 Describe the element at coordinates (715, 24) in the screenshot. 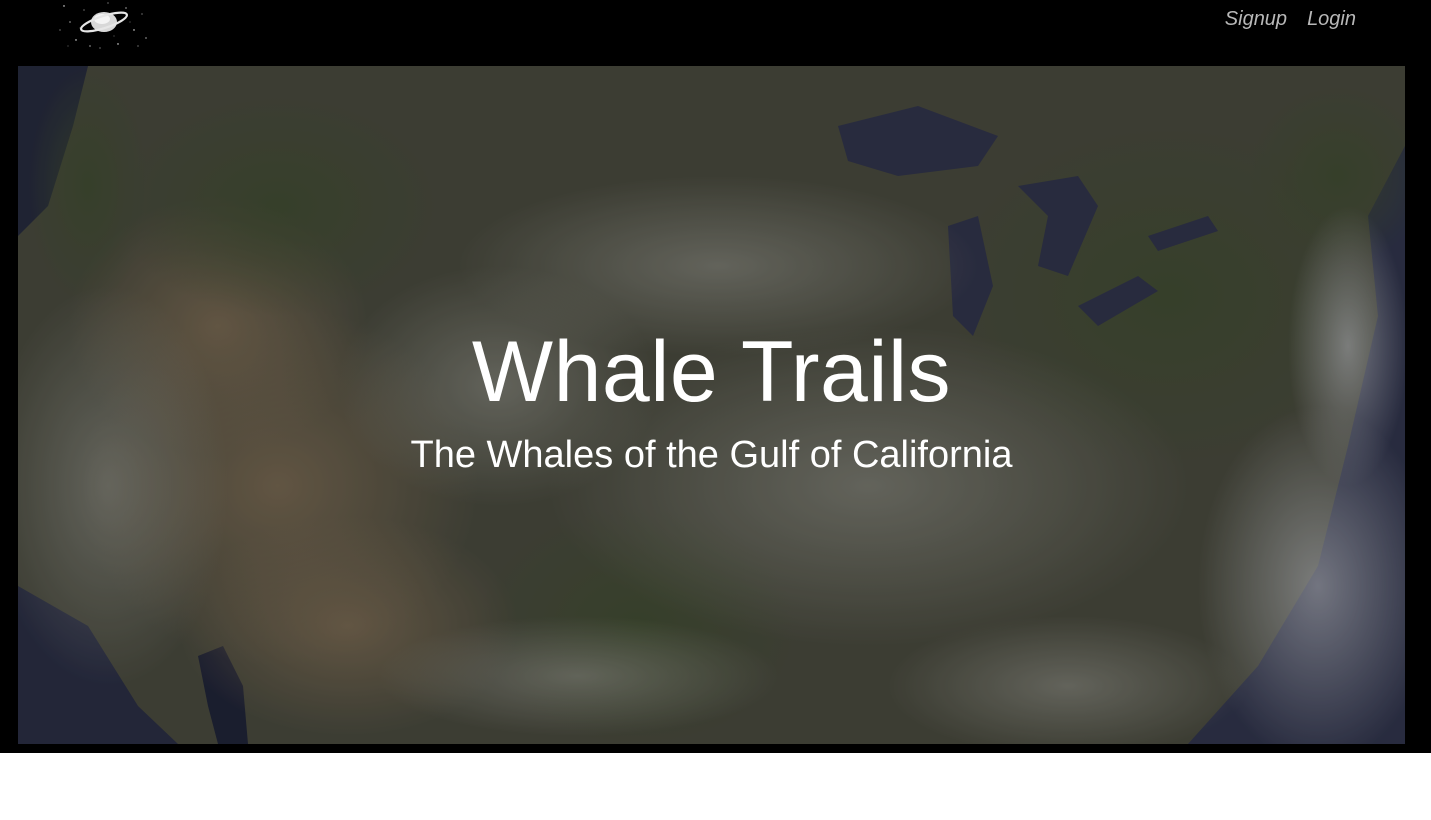

I see `navbar: Signup Login` at that location.